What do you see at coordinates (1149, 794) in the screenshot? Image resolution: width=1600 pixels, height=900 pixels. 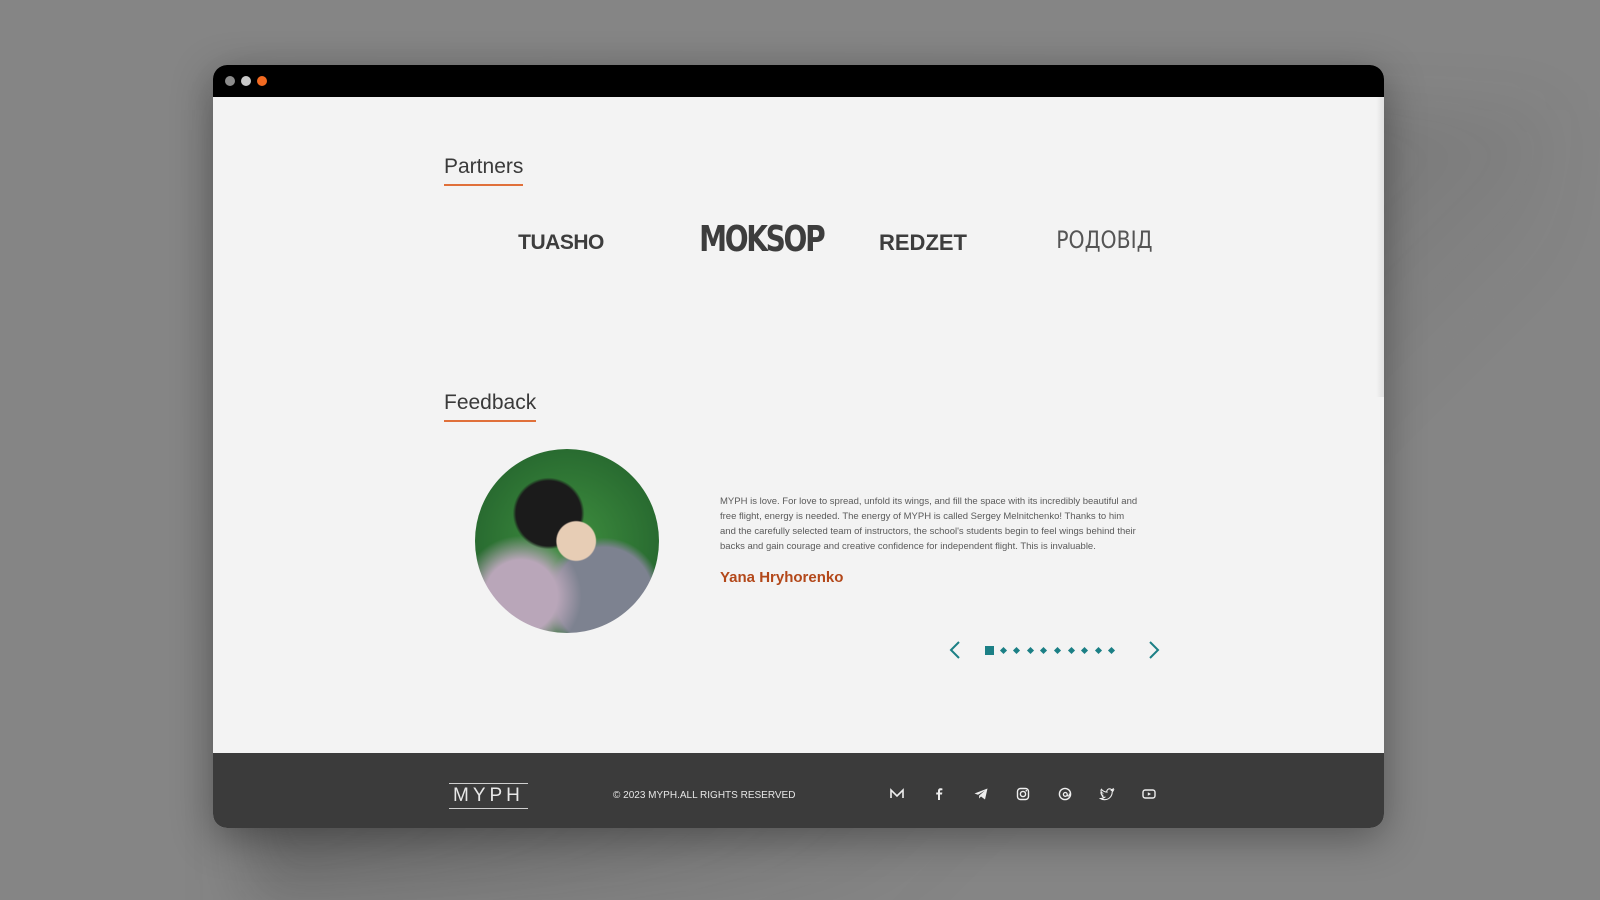 I see `youtube-icon` at bounding box center [1149, 794].